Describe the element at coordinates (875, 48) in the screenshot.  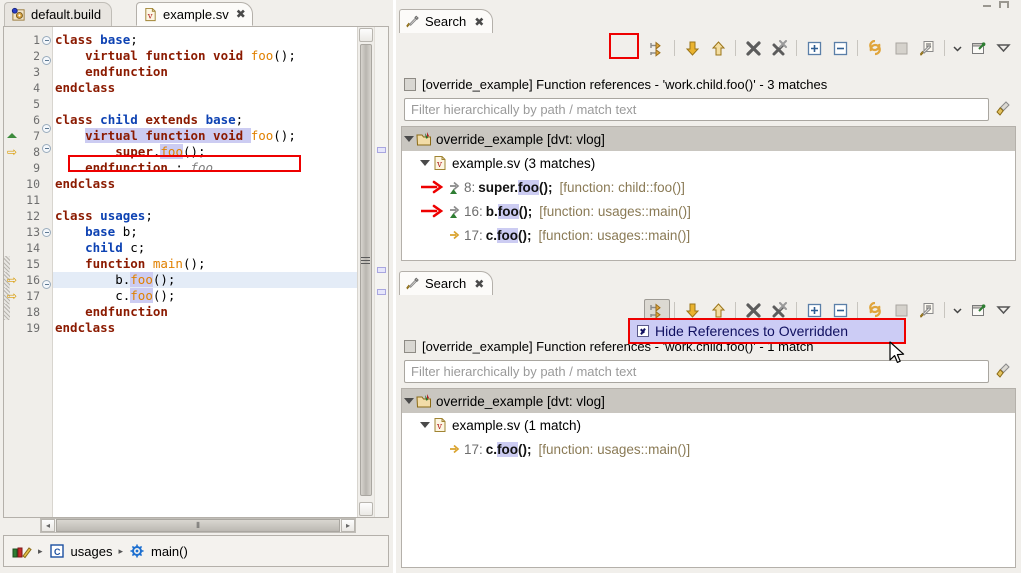
I see `run-current-search-again-button` at that location.